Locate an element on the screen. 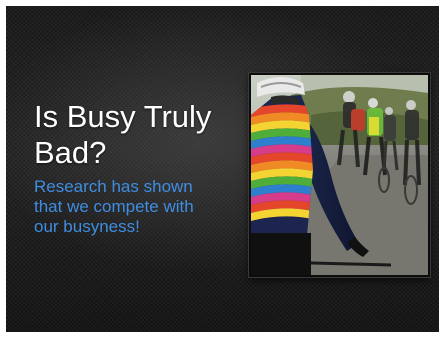  slide-title-line-2: Bad? is located at coordinates (70, 152).